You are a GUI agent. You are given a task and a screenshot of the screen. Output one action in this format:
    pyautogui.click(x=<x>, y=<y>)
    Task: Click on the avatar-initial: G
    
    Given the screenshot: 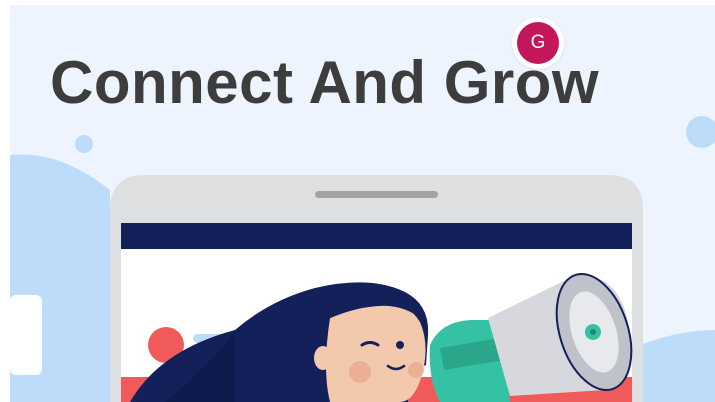 What is the action you would take?
    pyautogui.click(x=538, y=43)
    